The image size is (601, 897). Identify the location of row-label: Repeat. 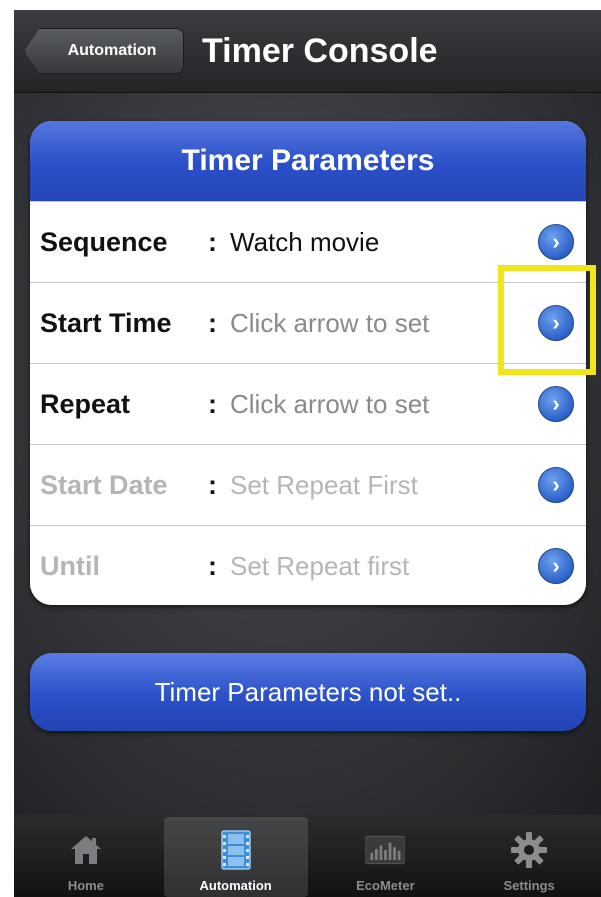
(85, 403).